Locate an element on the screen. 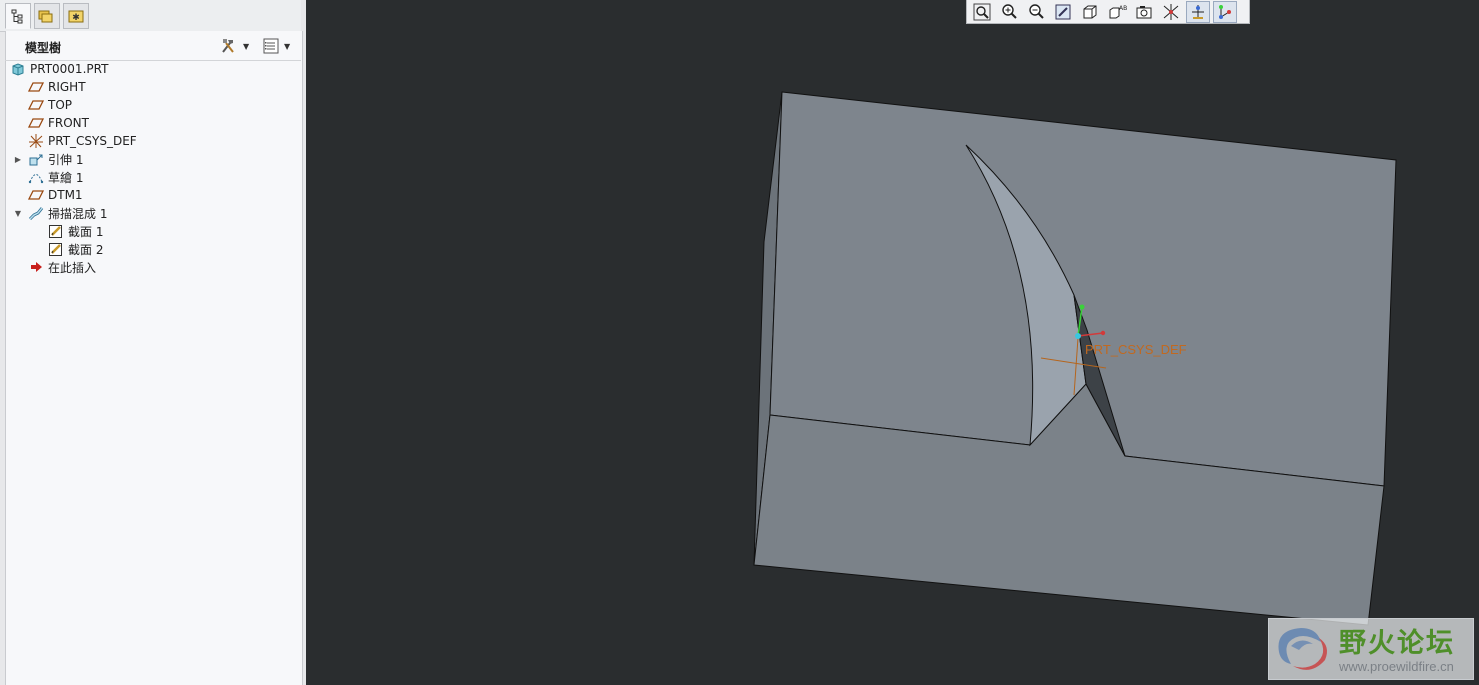 The height and width of the screenshot is (685, 1479). datum-display-icon is located at coordinates (1171, 11).